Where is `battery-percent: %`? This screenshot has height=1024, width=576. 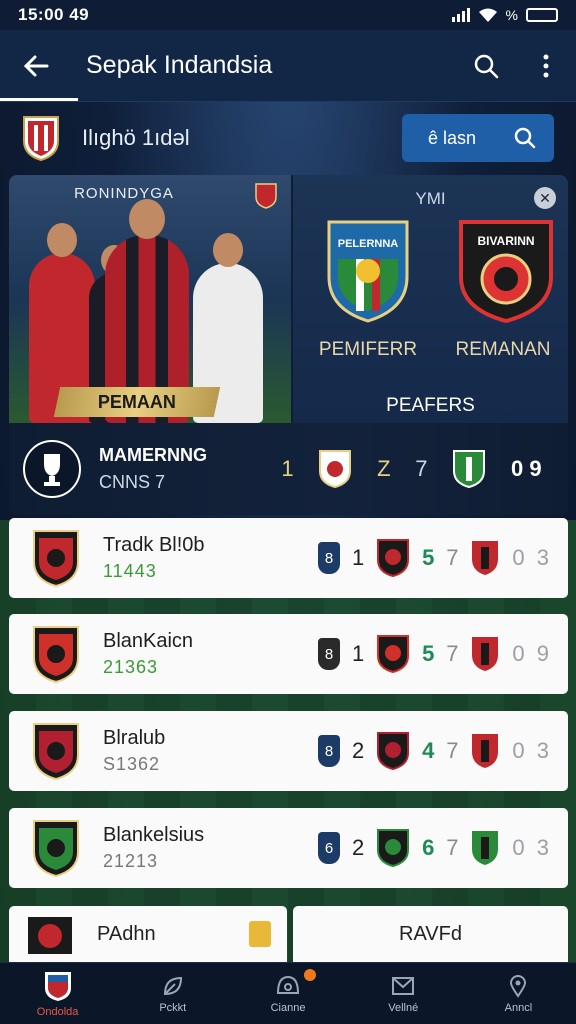 battery-percent: % is located at coordinates (511, 15).